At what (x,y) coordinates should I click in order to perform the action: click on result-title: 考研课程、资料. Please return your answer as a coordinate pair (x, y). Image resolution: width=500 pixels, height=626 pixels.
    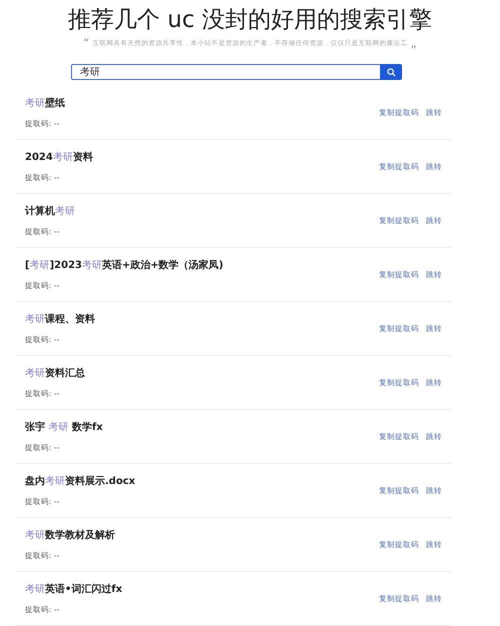
    Looking at the image, I should click on (60, 319).